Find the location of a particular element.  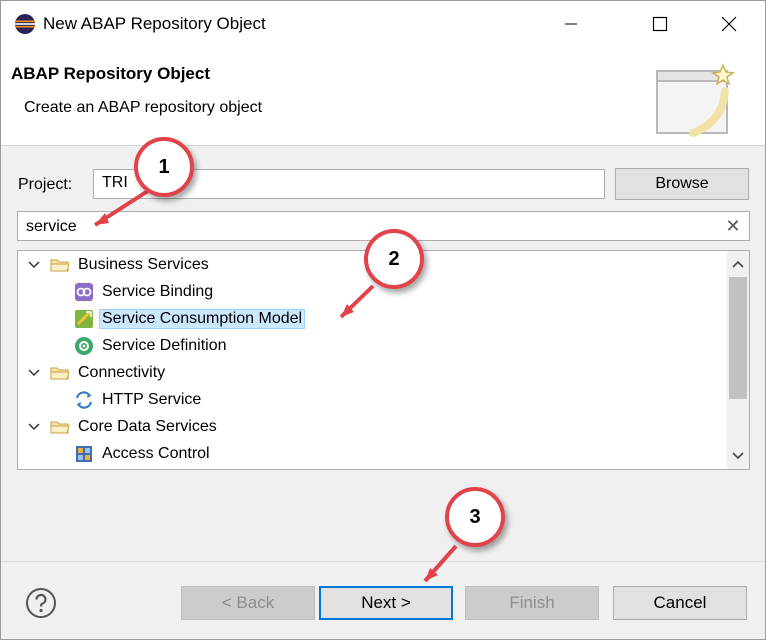

tree-item-access-control: Access Control is located at coordinates (142, 454).